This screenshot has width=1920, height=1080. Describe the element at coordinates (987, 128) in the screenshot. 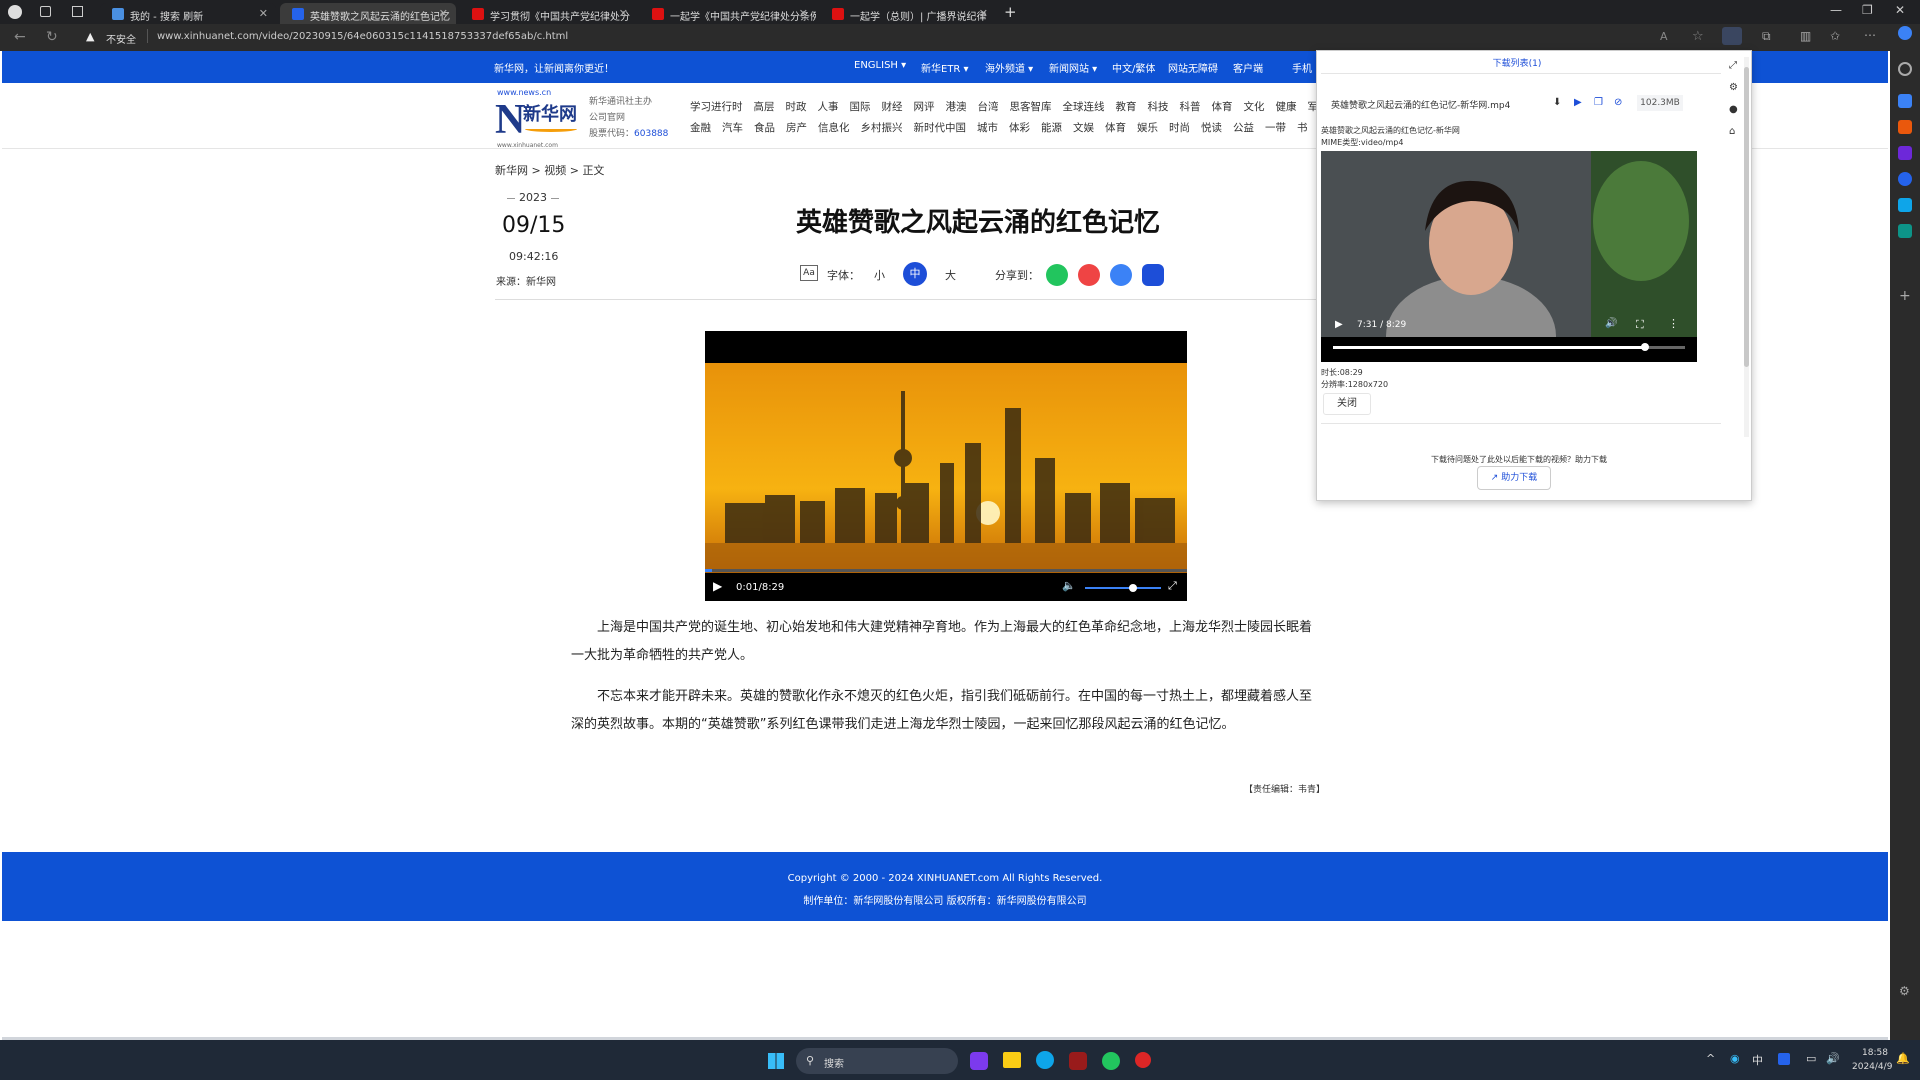

I see `channel-link: 城市` at that location.